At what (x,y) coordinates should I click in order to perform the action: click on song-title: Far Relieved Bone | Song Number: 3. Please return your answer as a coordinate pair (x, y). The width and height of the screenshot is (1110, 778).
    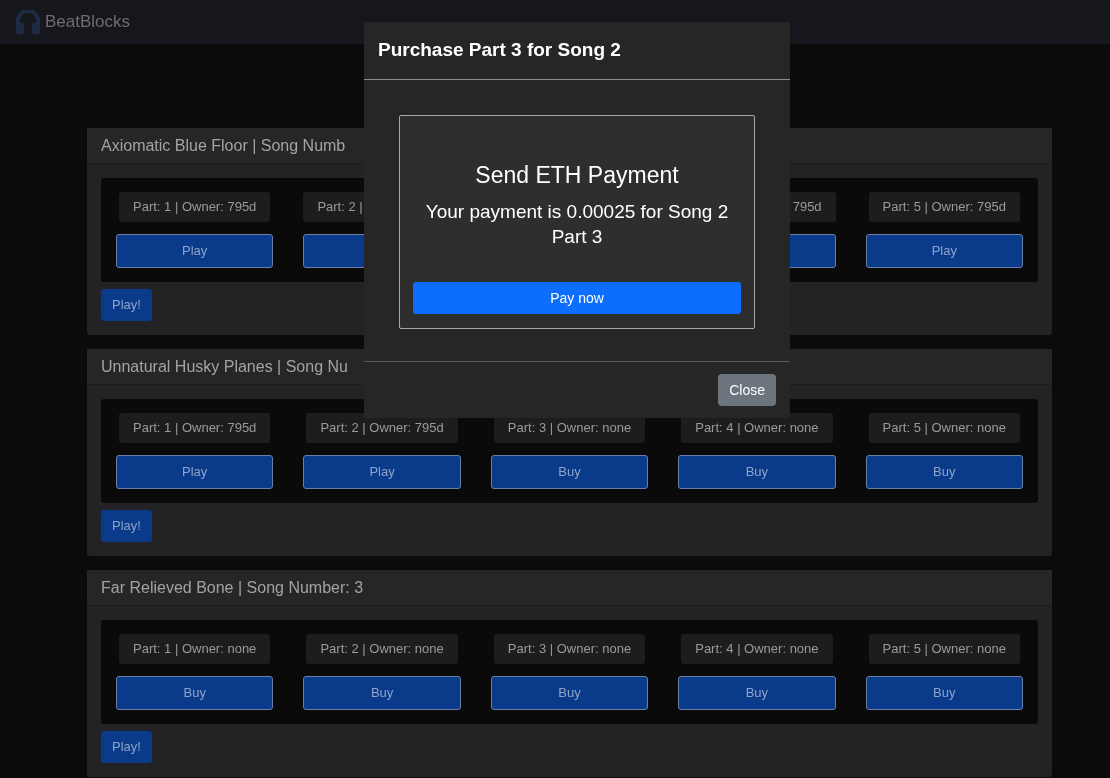
    Looking at the image, I should click on (232, 587).